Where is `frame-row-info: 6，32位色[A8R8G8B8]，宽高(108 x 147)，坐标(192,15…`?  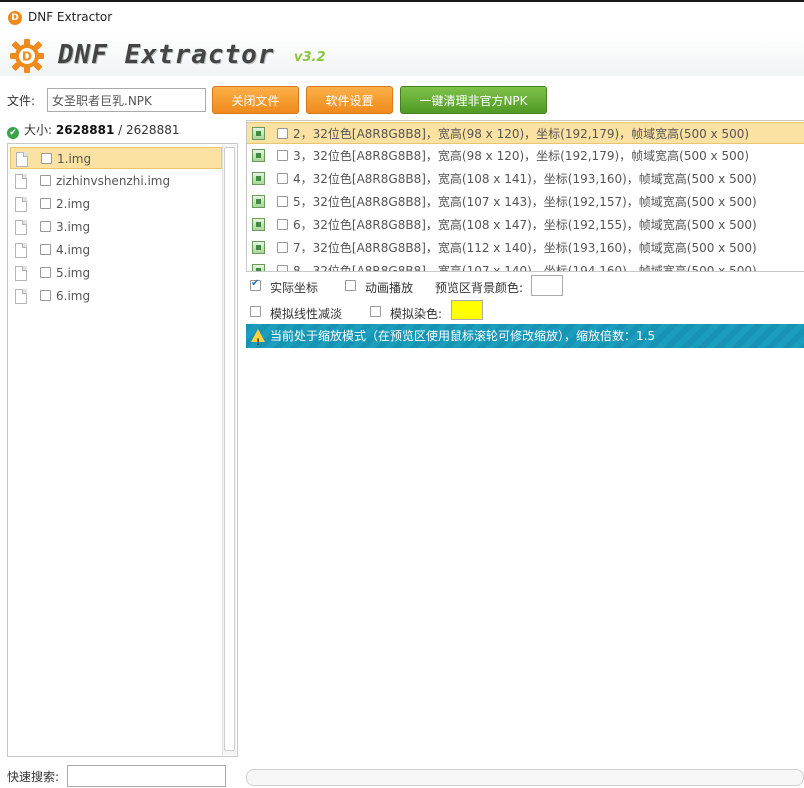 frame-row-info: 6，32位色[A8R8G8B8]，宽高(108 x 147)，坐标(192,15… is located at coordinates (525, 225).